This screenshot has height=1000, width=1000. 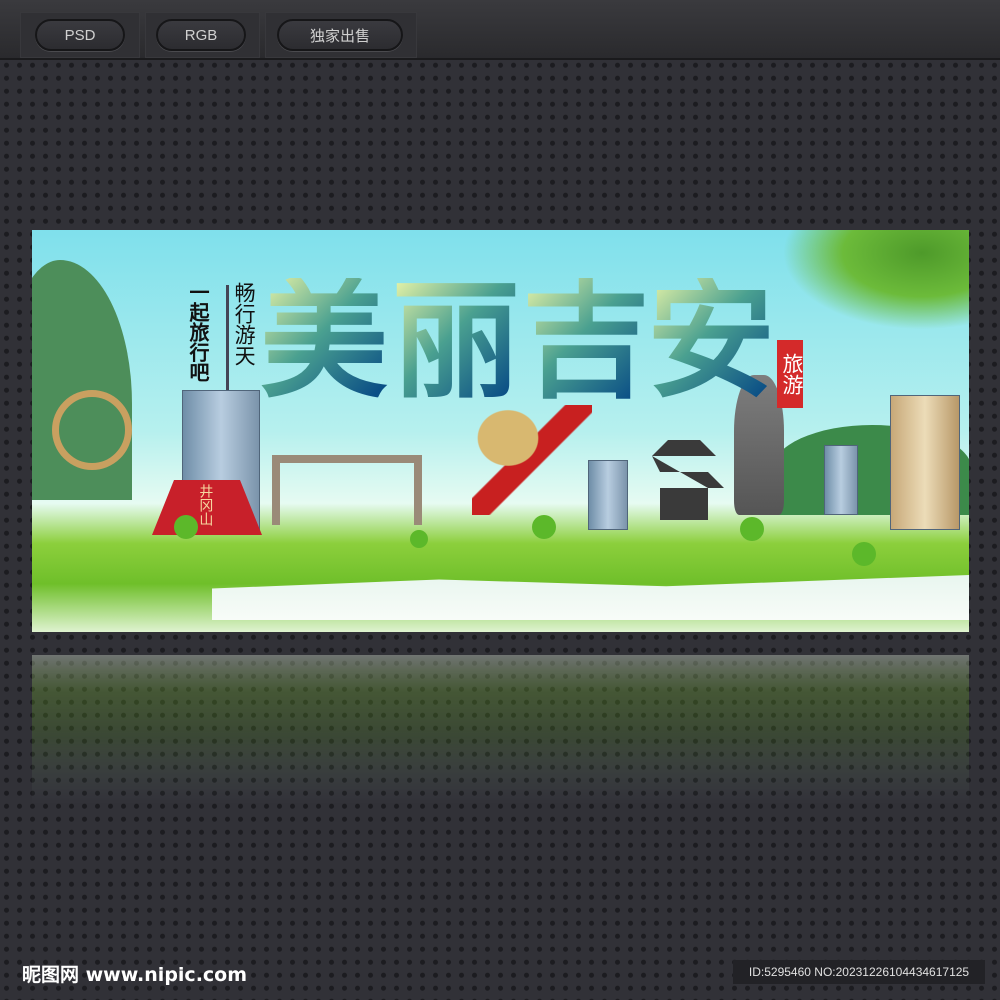 What do you see at coordinates (227, 337) in the screenshot?
I see `divider-line` at bounding box center [227, 337].